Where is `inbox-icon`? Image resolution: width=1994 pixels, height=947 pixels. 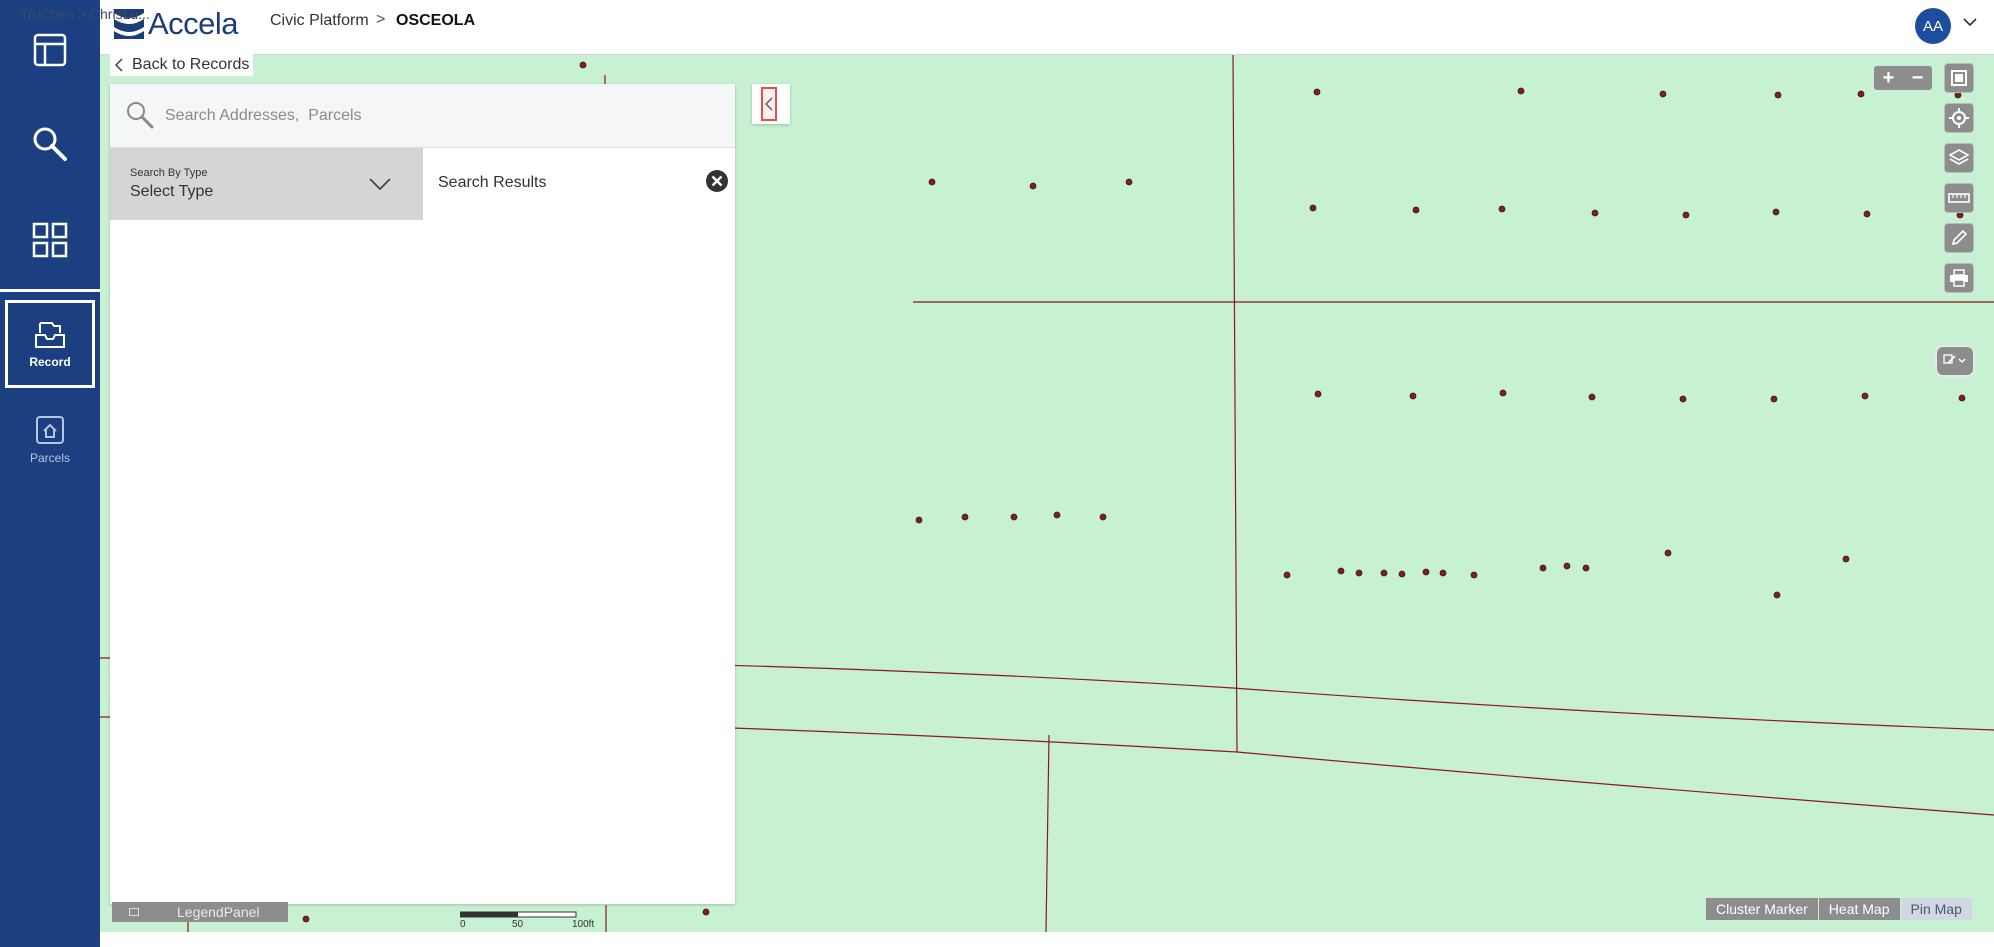 inbox-icon is located at coordinates (50, 335).